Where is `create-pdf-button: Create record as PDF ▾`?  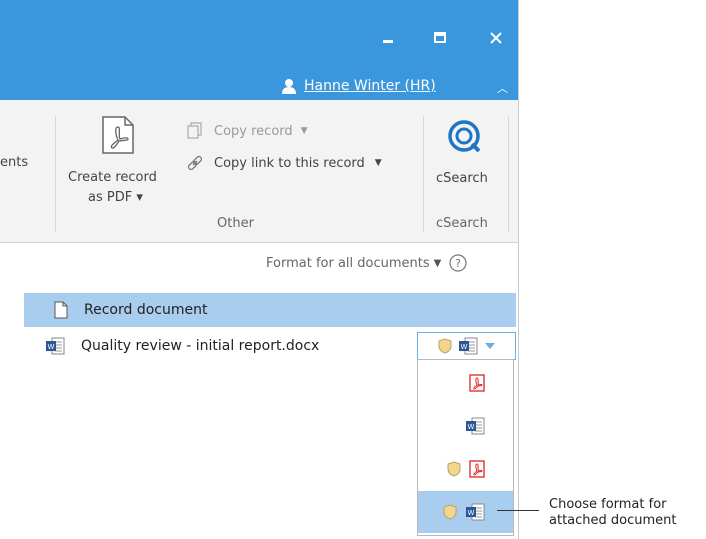 create-pdf-button: Create record as PDF ▾ is located at coordinates (118, 162).